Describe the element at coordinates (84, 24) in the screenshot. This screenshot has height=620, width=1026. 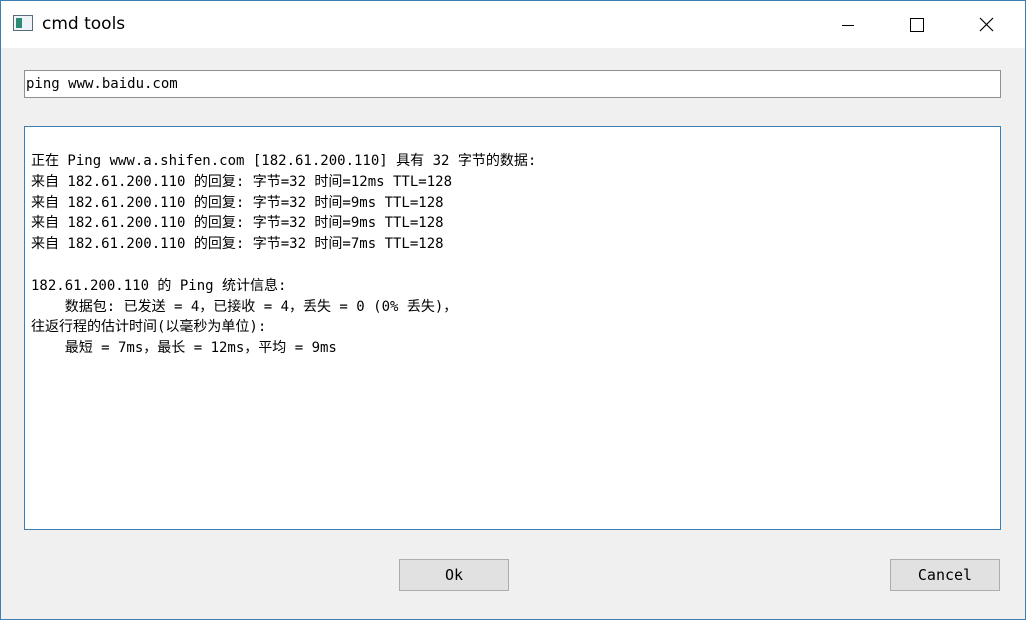
I see `window-title: cmd tools` at that location.